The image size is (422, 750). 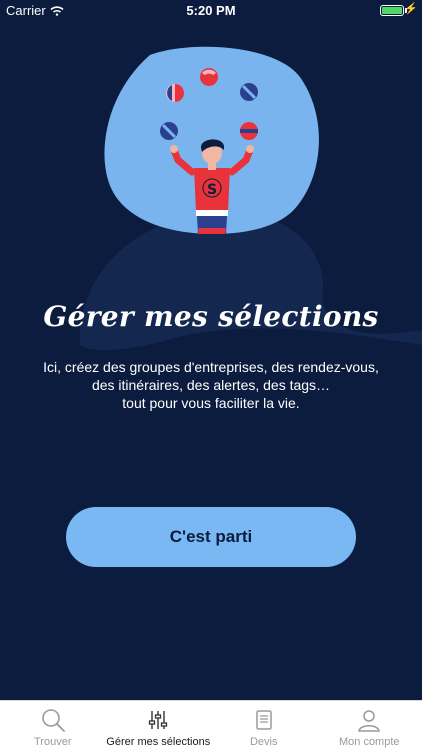 I want to click on status-bar: Carrier 5:20 PM ⚡, so click(x=211, y=11).